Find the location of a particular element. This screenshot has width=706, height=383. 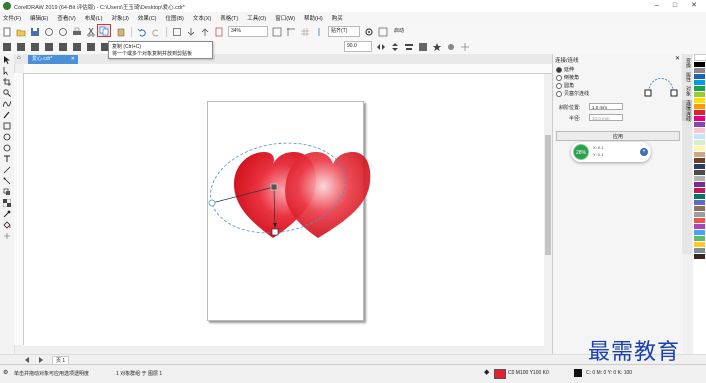

artistic-media-tool is located at coordinates (7, 114).